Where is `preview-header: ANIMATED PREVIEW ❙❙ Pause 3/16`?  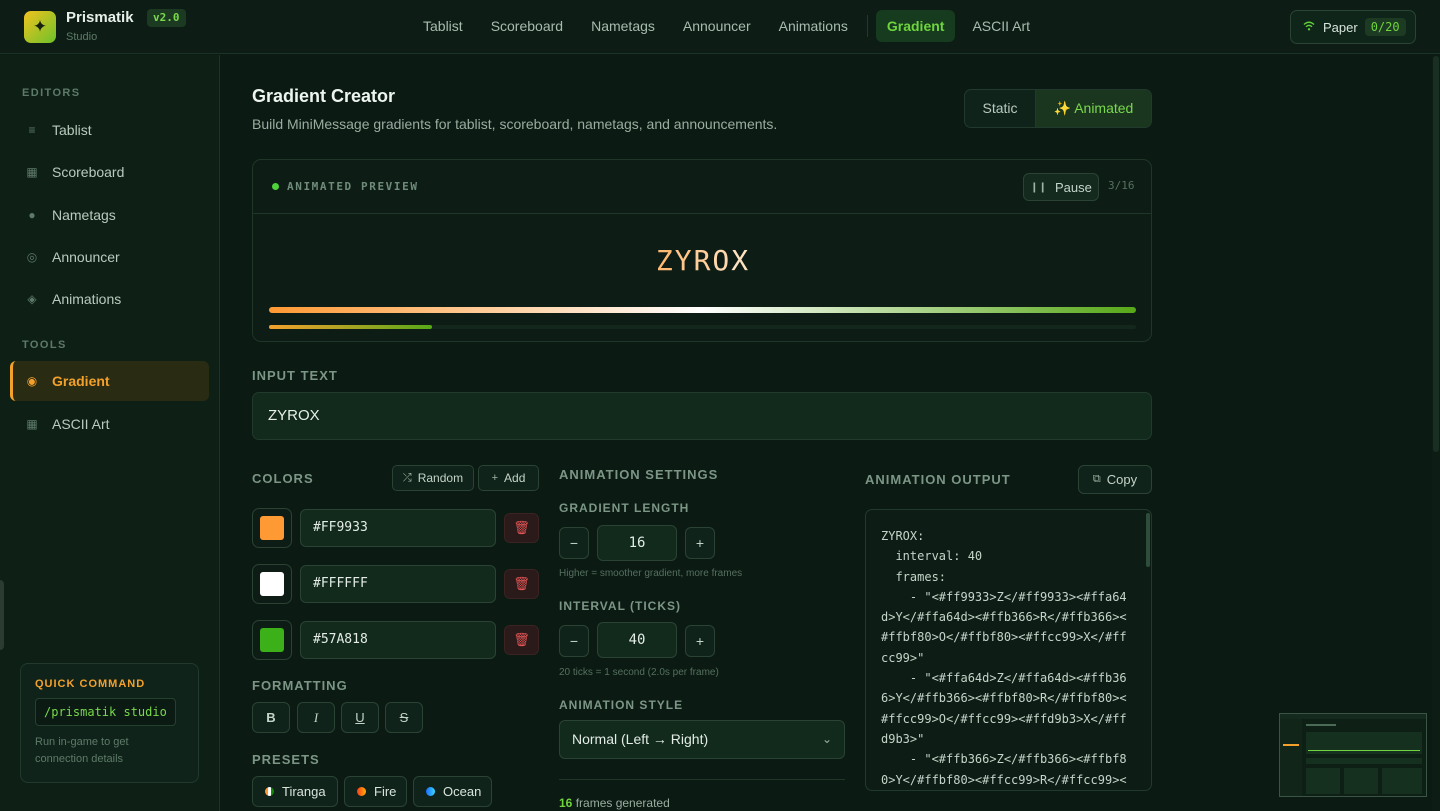 preview-header: ANIMATED PREVIEW ❙❙ Pause 3/16 is located at coordinates (702, 187).